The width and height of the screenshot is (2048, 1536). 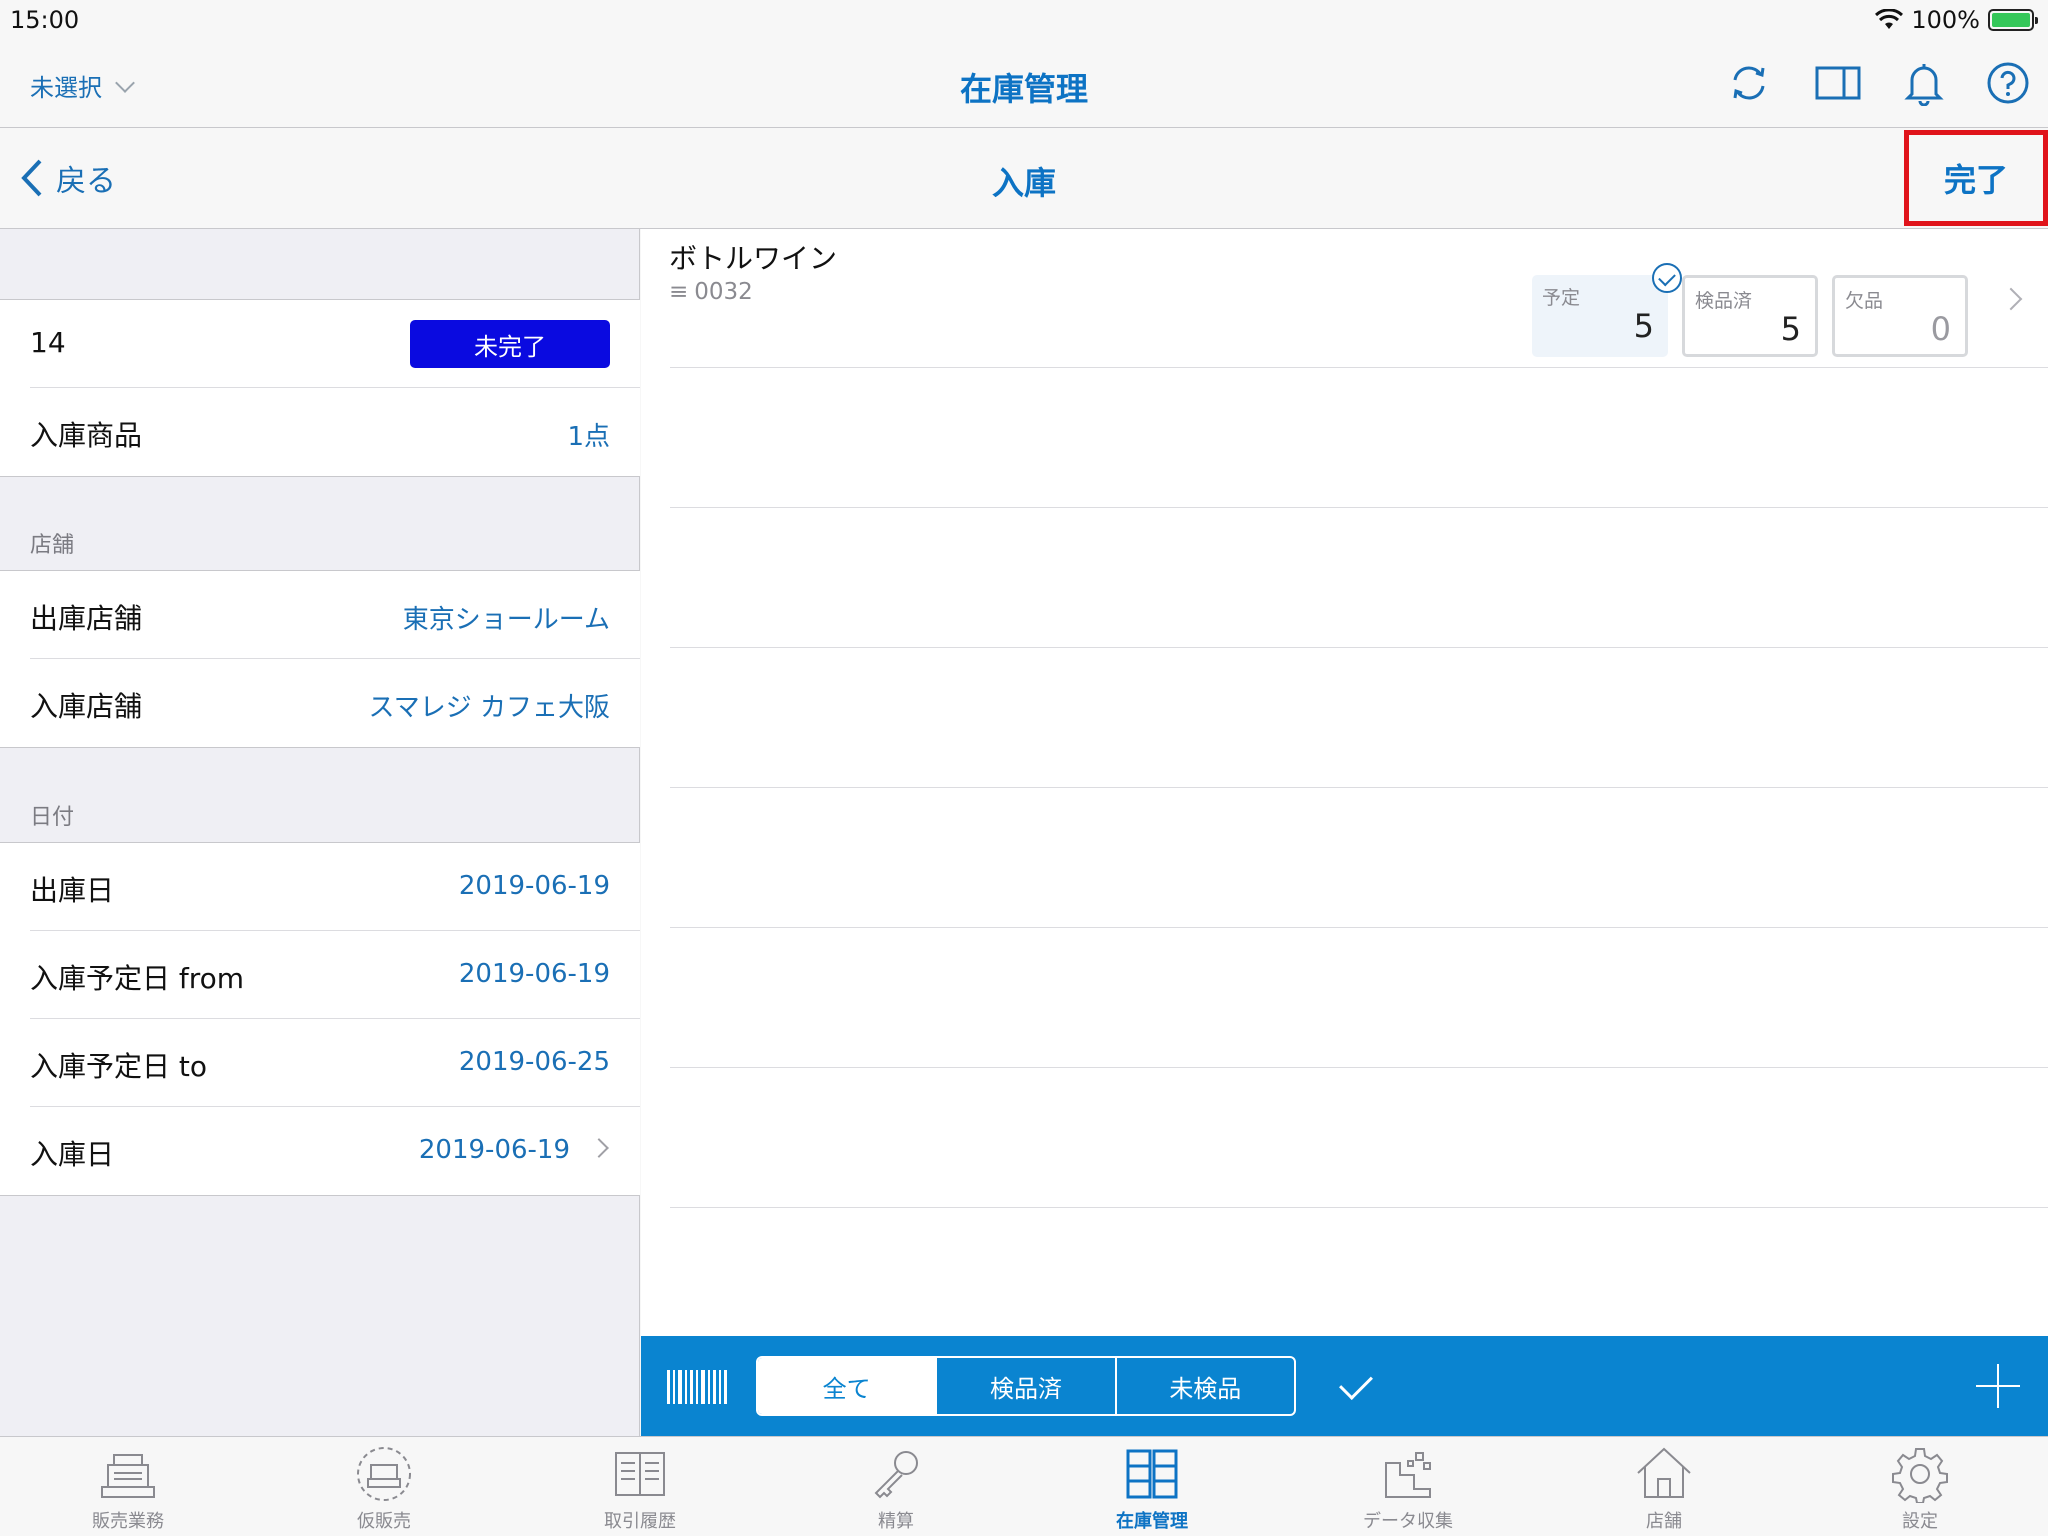 I want to click on top-toolbar, so click(x=1878, y=83).